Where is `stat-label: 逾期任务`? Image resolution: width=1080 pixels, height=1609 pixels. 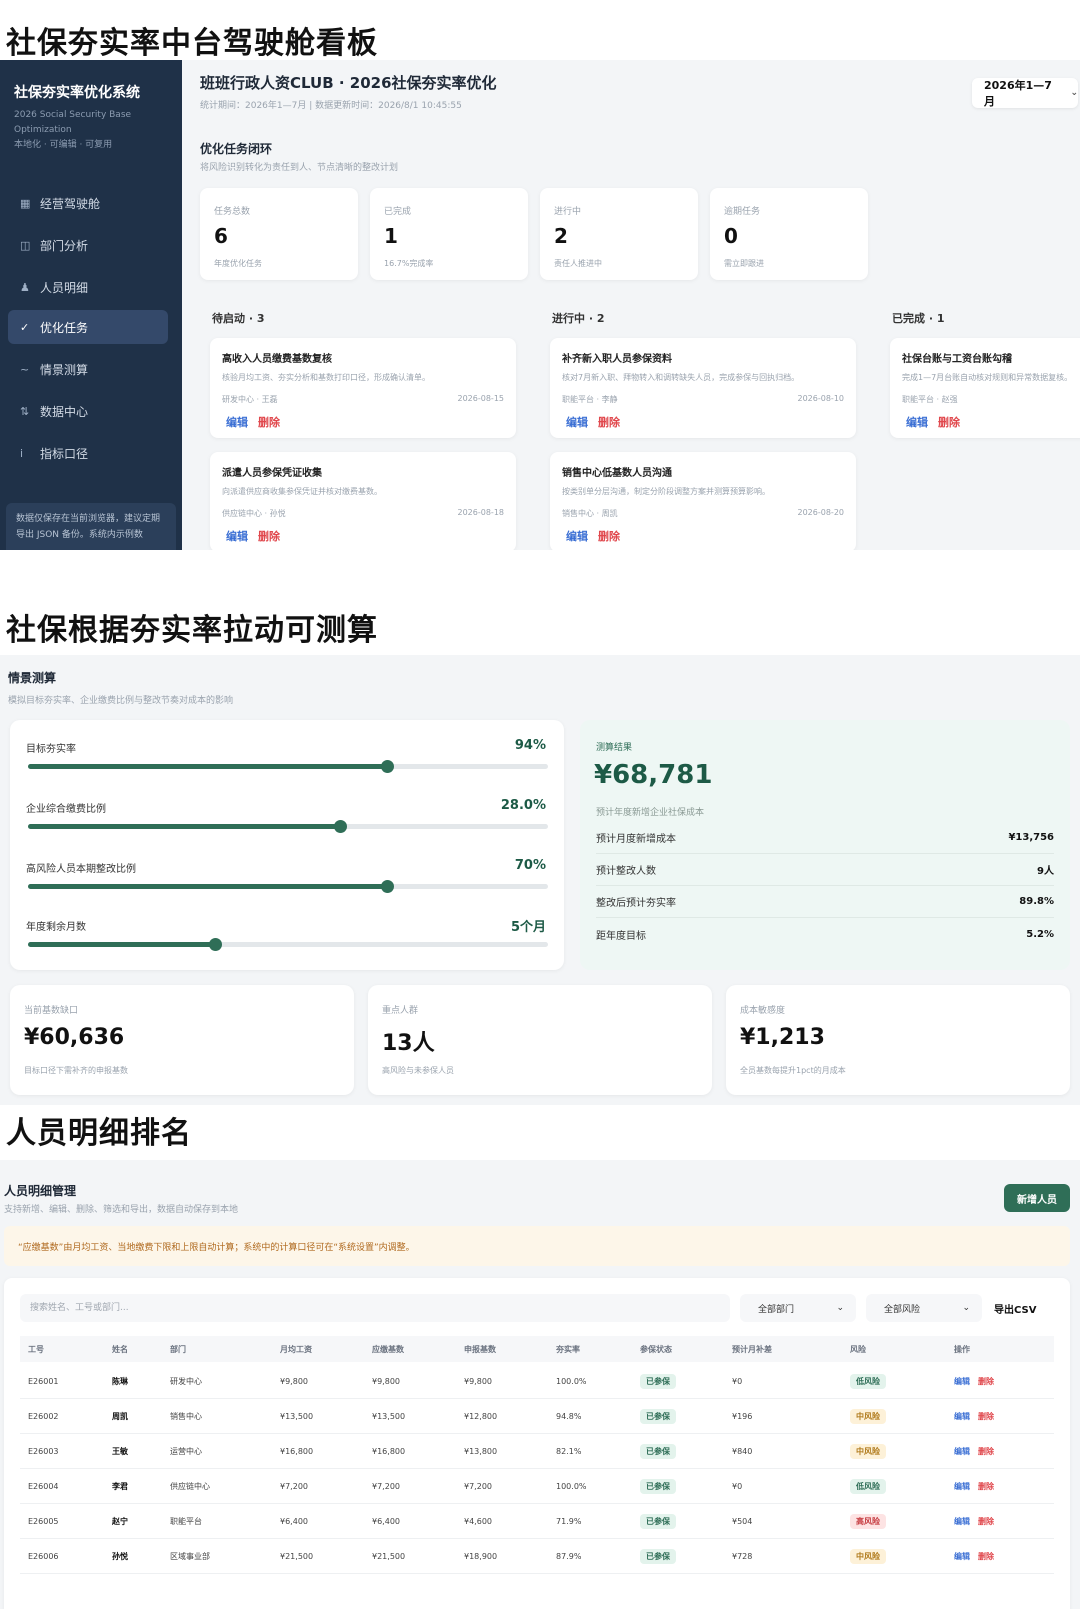
stat-label: 逾期任务 is located at coordinates (742, 212).